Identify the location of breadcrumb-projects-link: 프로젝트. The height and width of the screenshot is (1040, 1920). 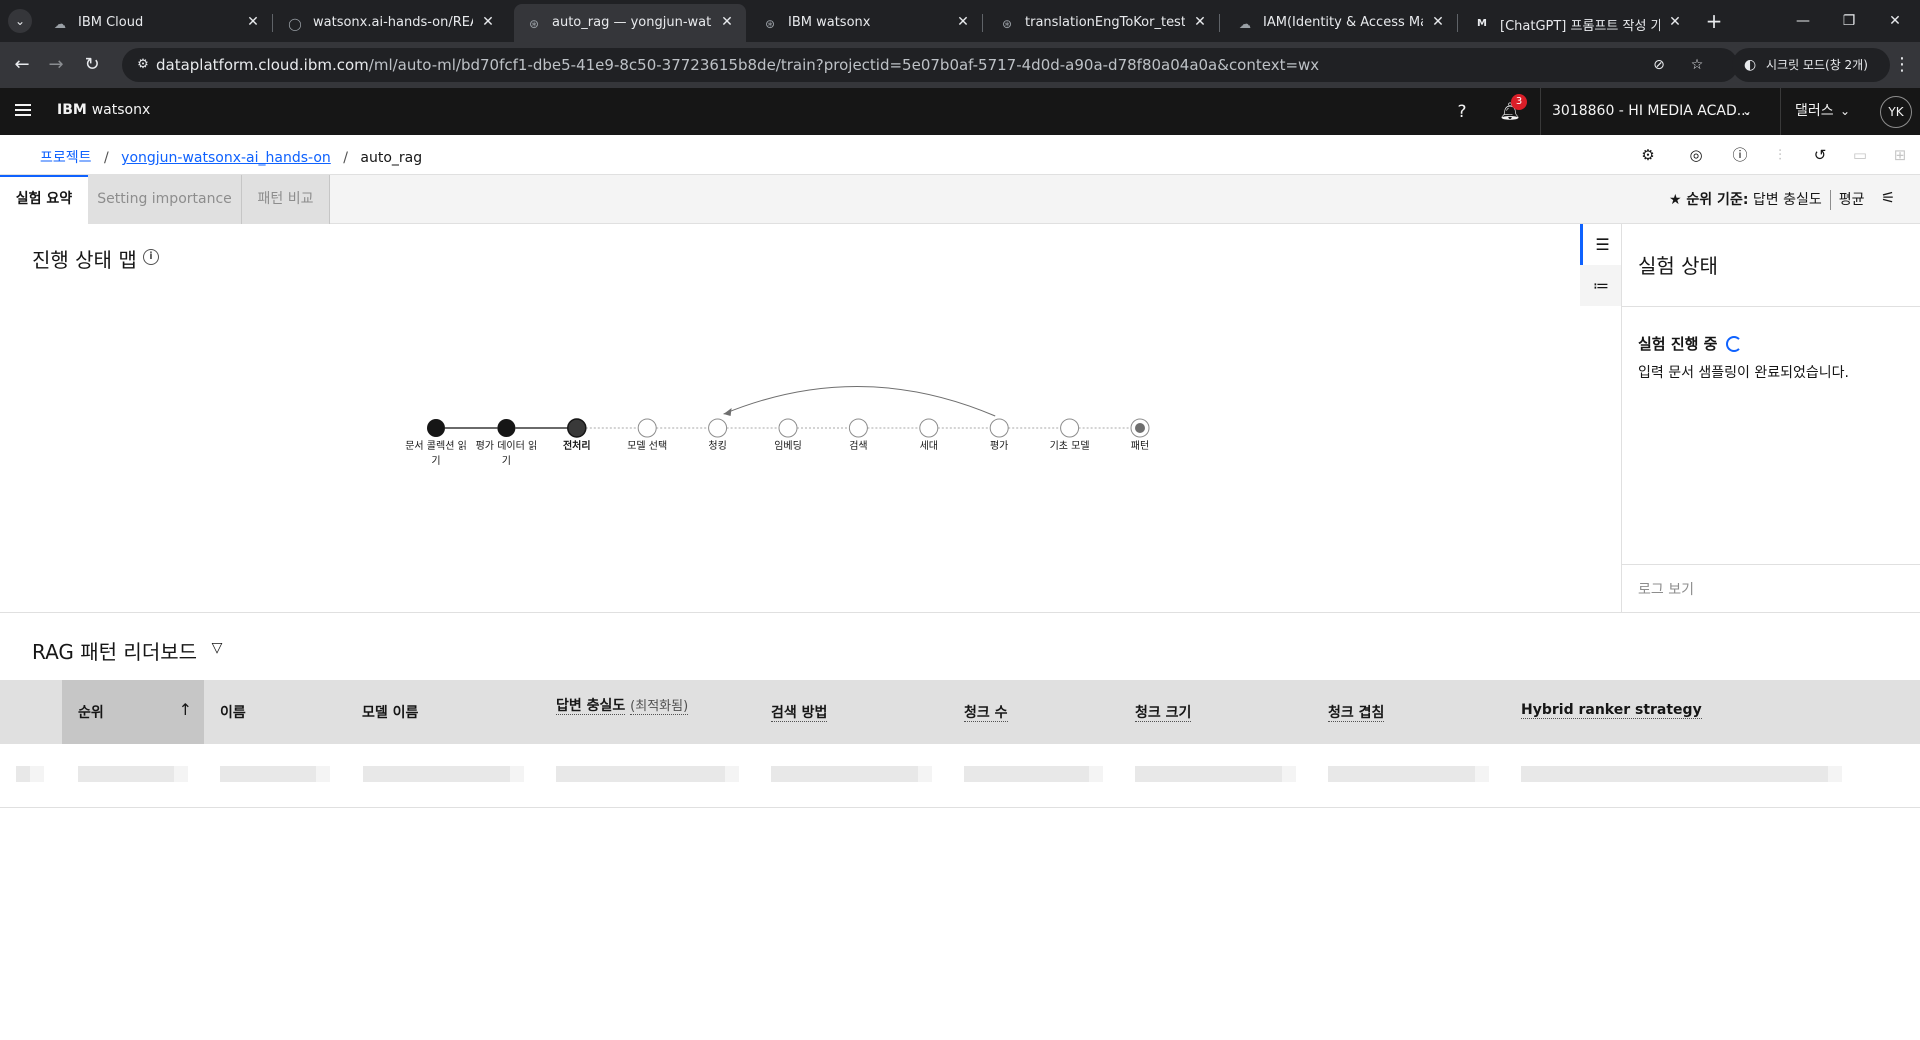
(66, 158).